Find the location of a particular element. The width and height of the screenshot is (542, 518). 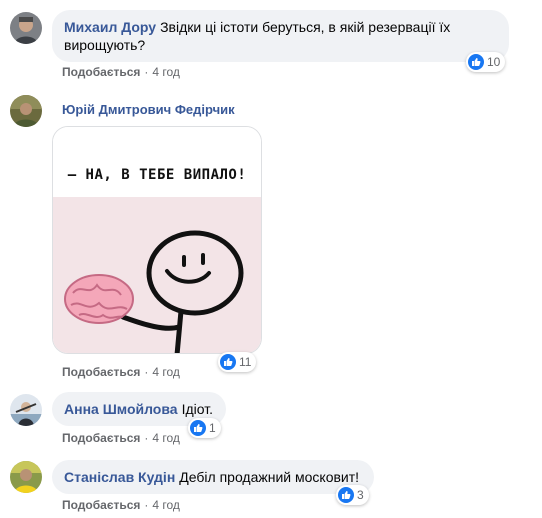

reaction-count: 11 is located at coordinates (245, 362).